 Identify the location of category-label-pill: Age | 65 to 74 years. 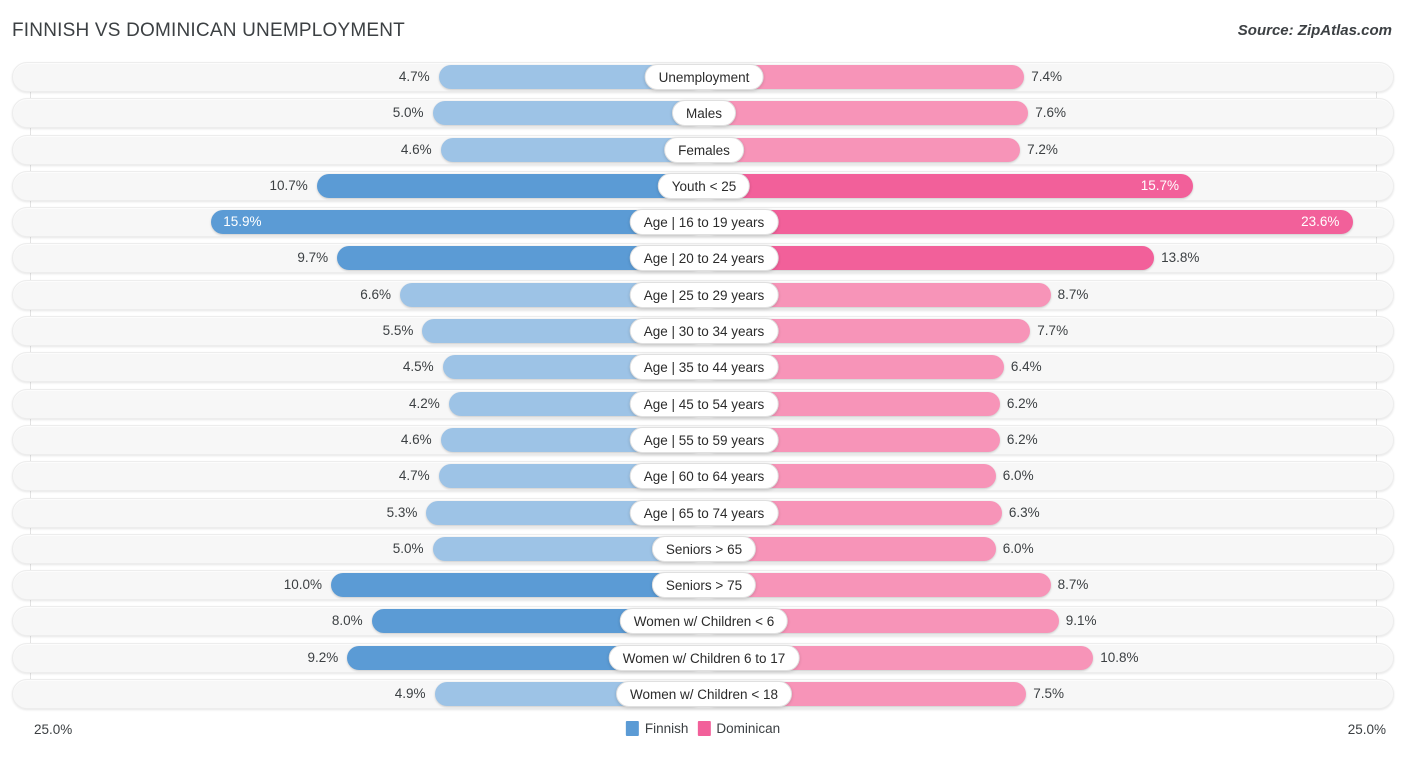
(704, 512).